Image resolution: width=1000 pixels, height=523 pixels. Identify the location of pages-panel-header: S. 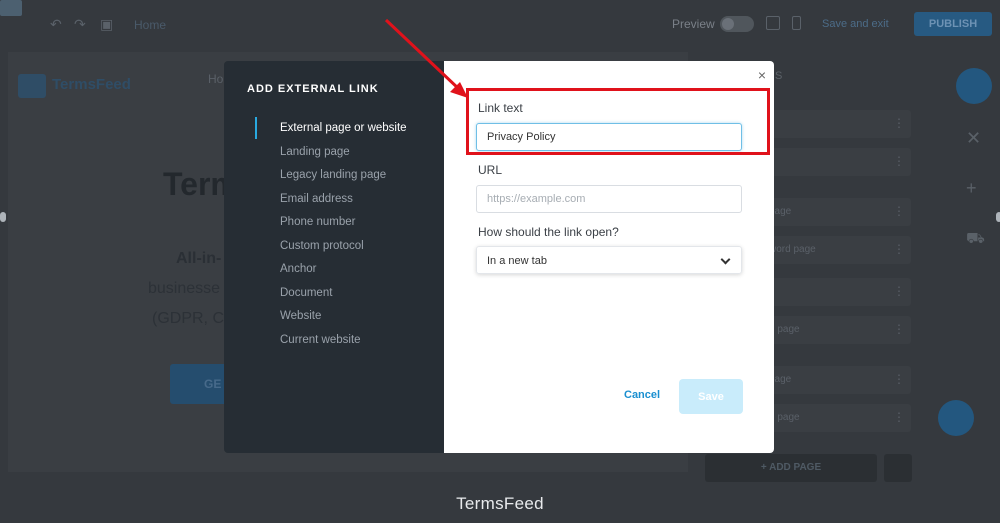
(779, 76).